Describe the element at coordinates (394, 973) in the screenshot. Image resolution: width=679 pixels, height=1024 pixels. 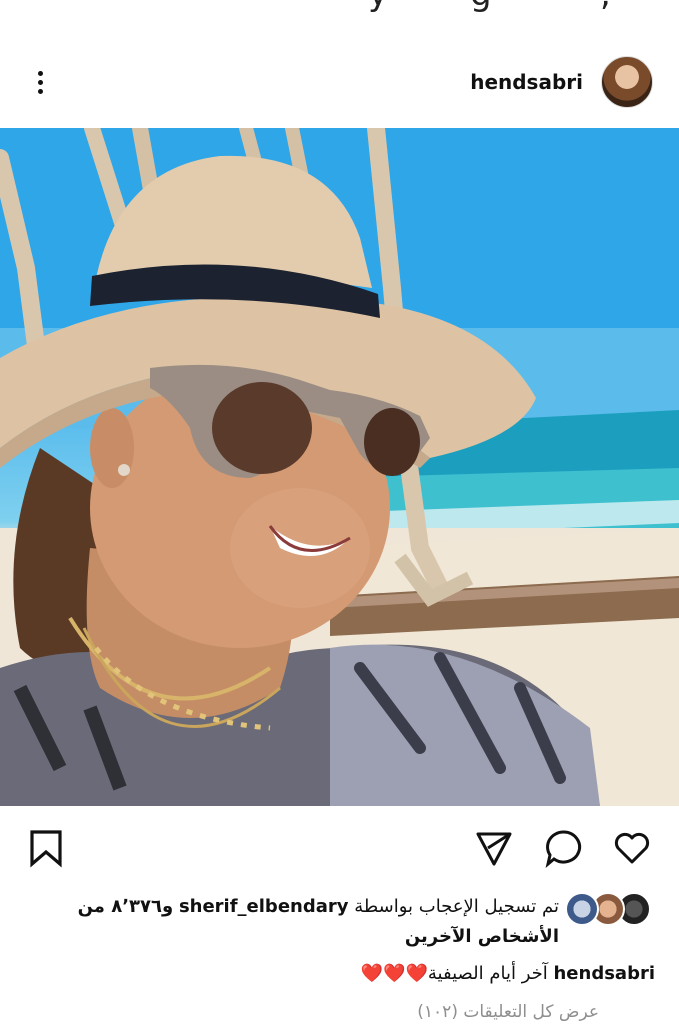
I see `caption-hearts: ❤️❤️❤️` at that location.